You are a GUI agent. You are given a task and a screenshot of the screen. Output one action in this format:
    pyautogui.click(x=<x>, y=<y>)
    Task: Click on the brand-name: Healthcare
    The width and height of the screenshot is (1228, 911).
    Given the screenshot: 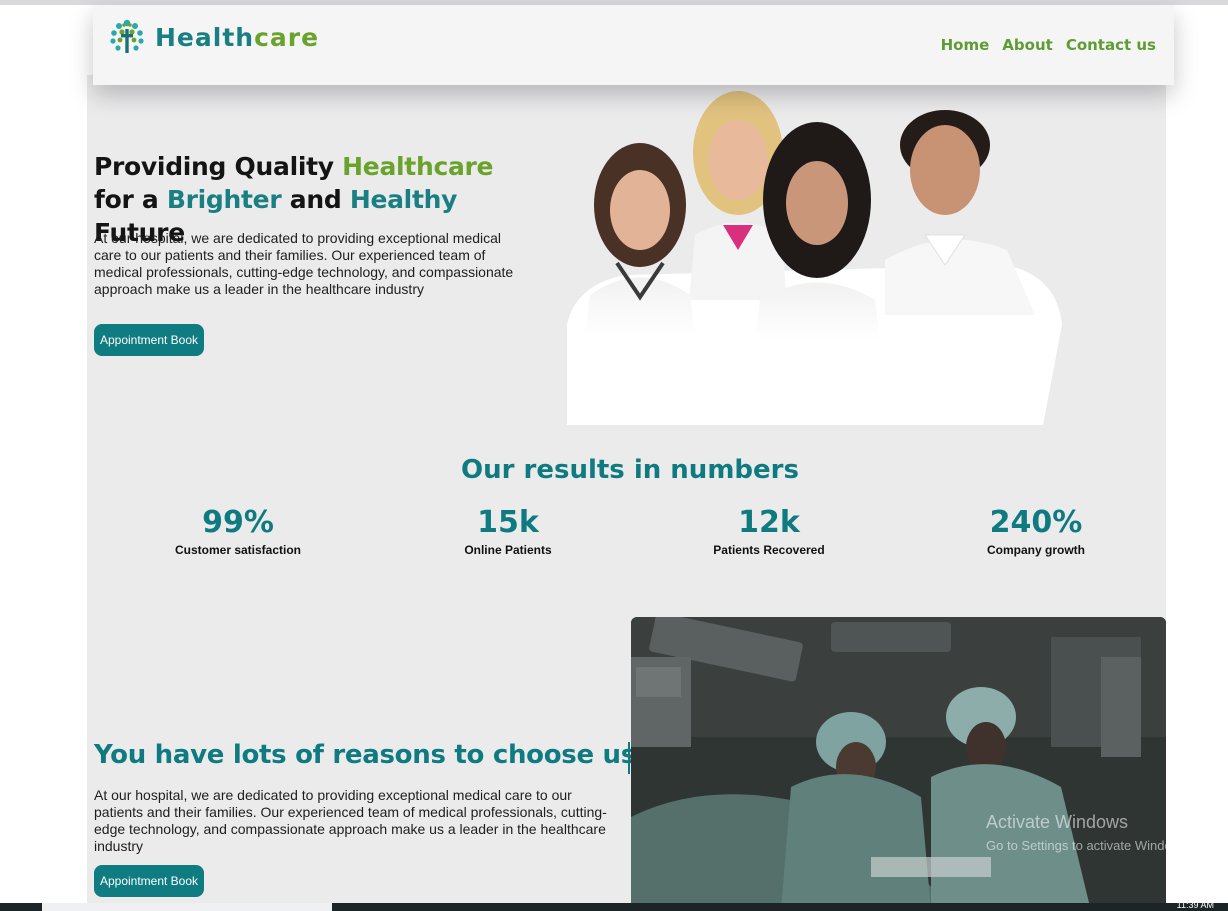 What is the action you would take?
    pyautogui.click(x=237, y=37)
    